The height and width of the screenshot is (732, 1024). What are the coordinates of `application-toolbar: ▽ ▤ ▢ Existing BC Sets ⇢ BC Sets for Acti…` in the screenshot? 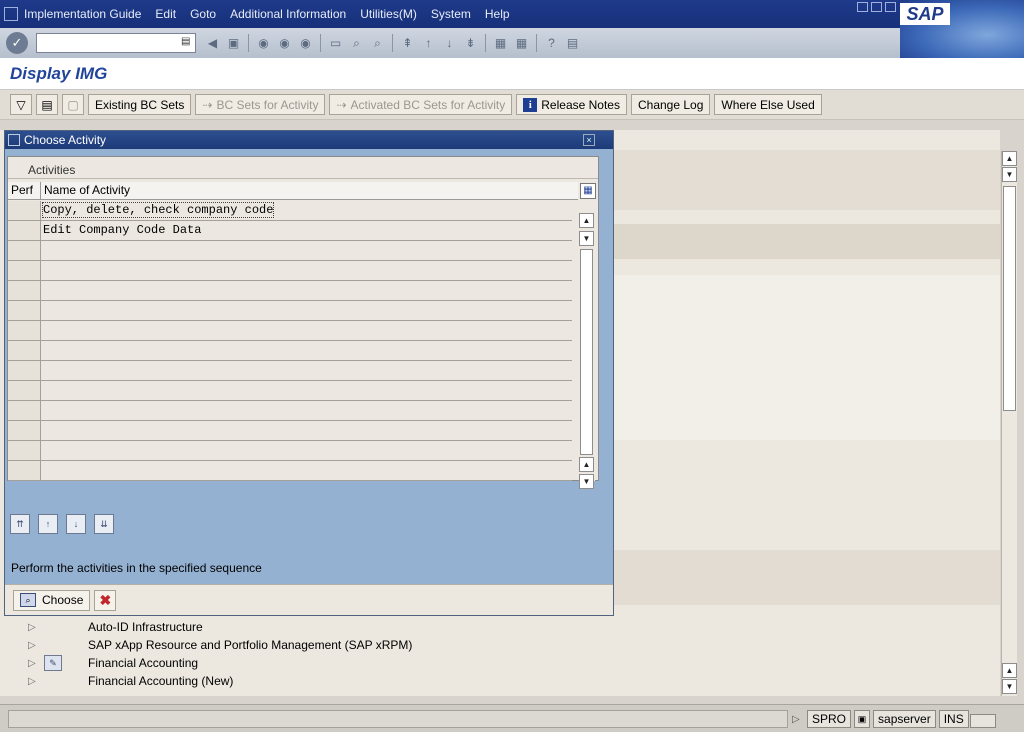 It's located at (512, 105).